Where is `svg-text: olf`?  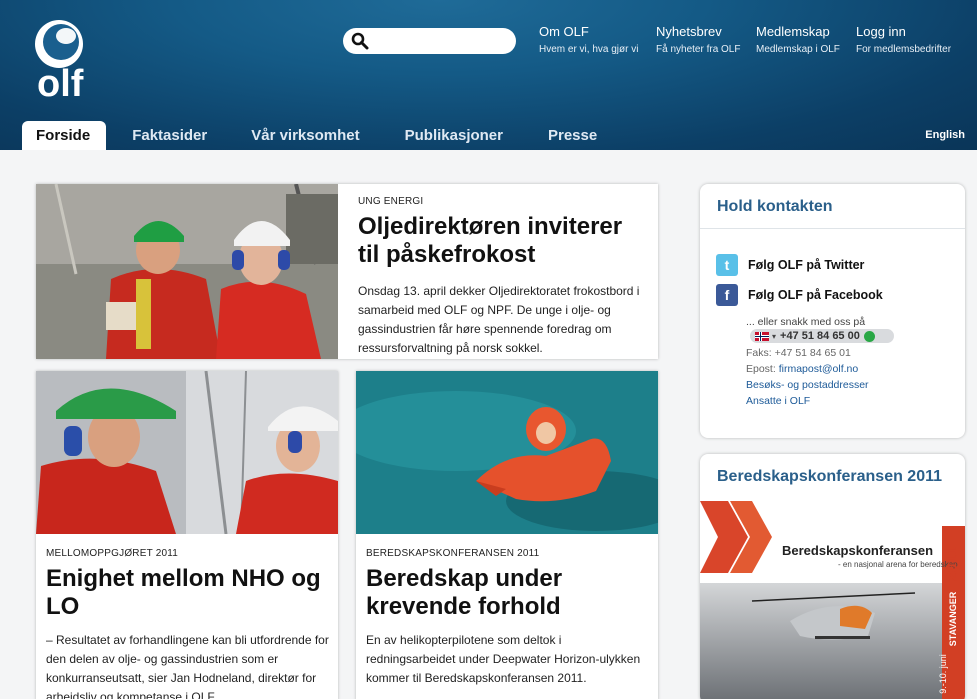 svg-text: olf is located at coordinates (60, 81).